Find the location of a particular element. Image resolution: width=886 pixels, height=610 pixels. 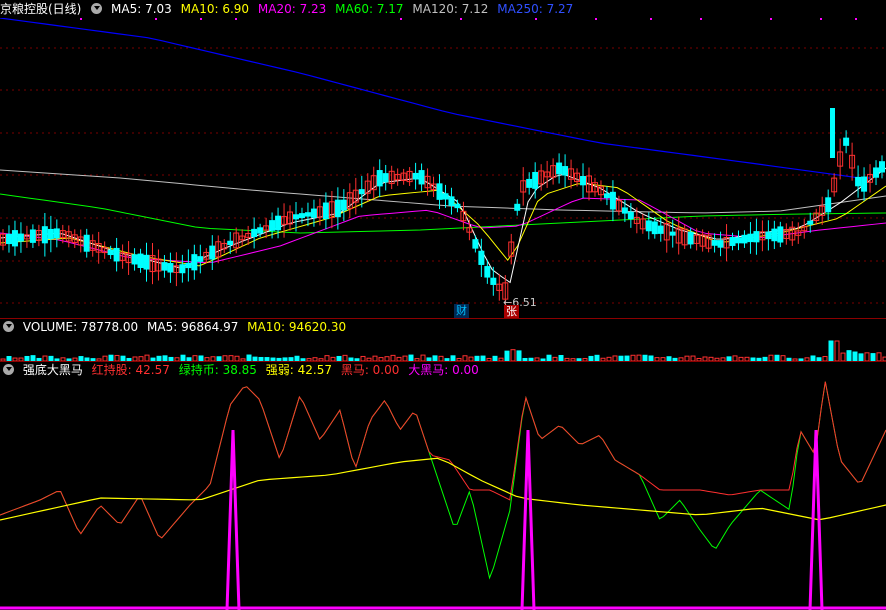

red-hold-label: 红持股: 42.57 is located at coordinates (130, 370).